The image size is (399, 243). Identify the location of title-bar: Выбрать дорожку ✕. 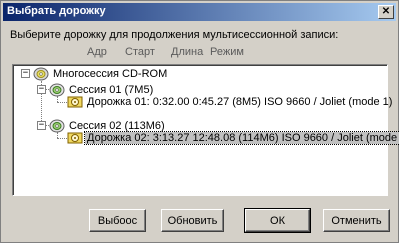
(199, 12).